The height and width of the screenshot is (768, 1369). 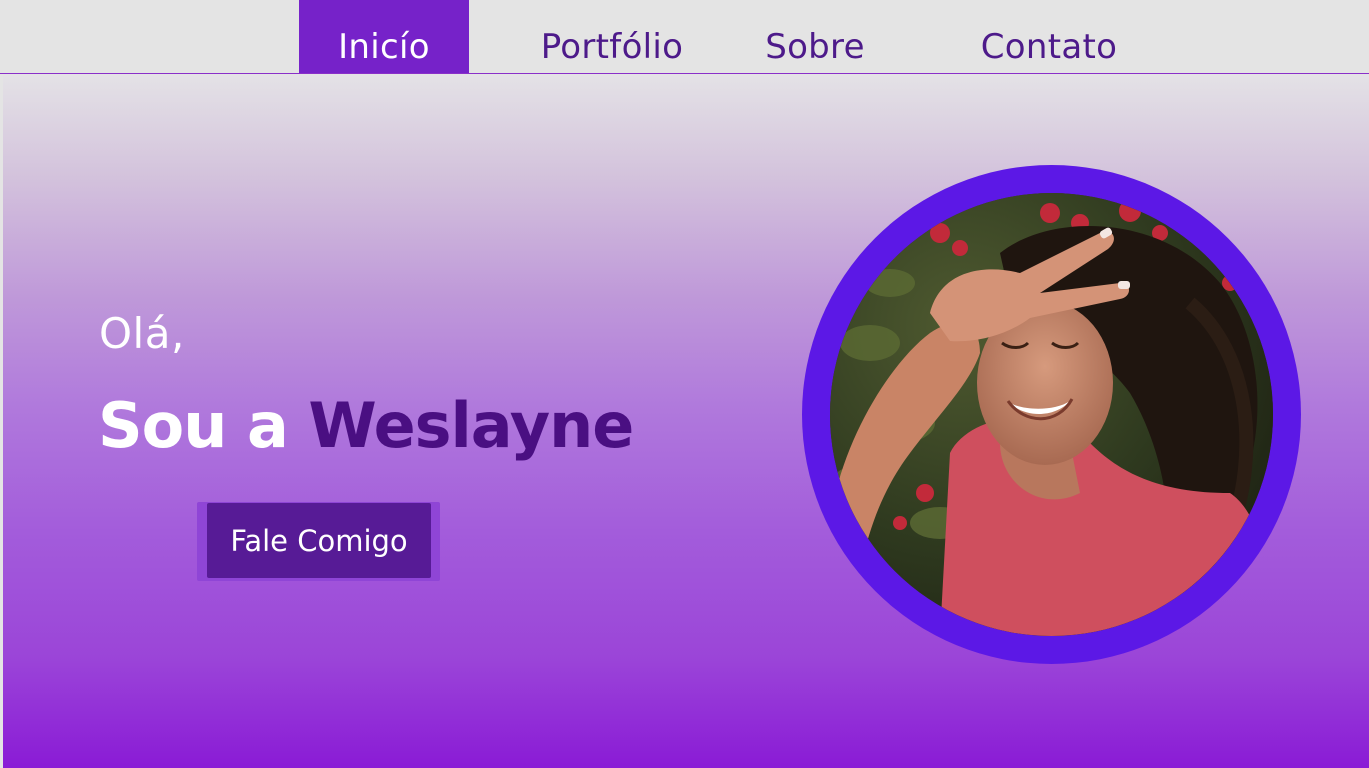 I want to click on headline-prefix: Sou a, so click(x=203, y=425).